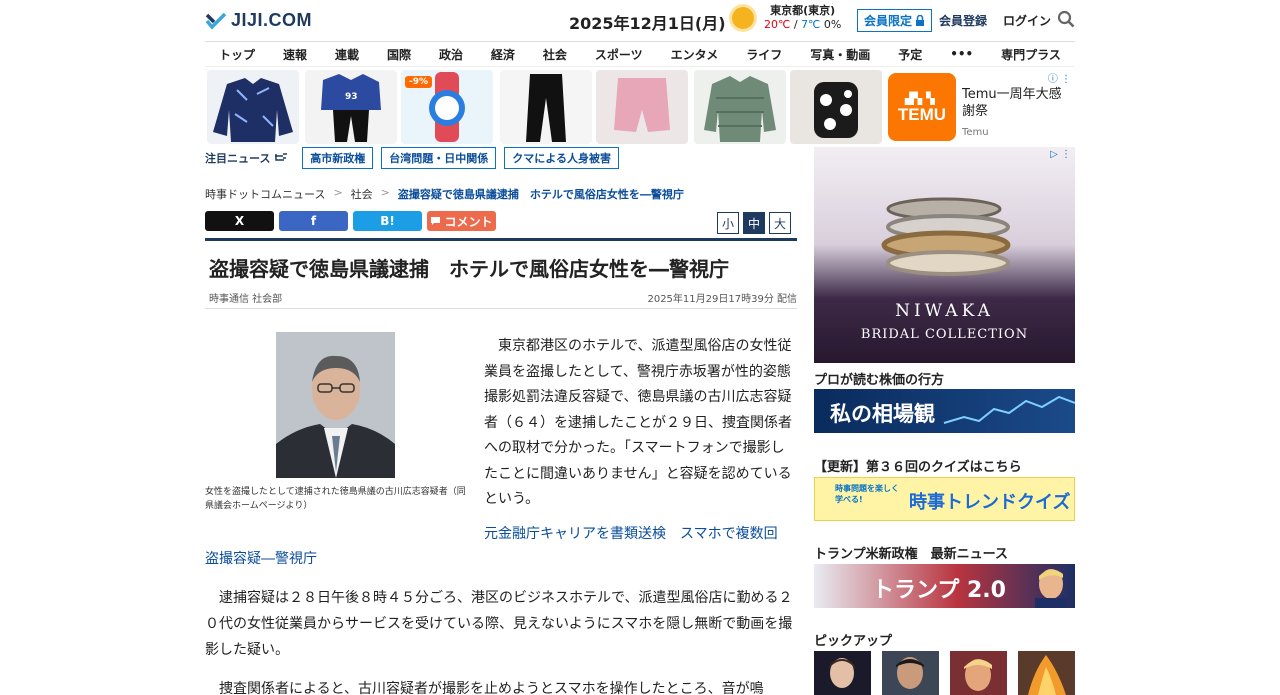 The image size is (1280, 695). Describe the element at coordinates (1017, 103) in the screenshot. I see `ad-text: Temu一周年大感謝祭` at that location.